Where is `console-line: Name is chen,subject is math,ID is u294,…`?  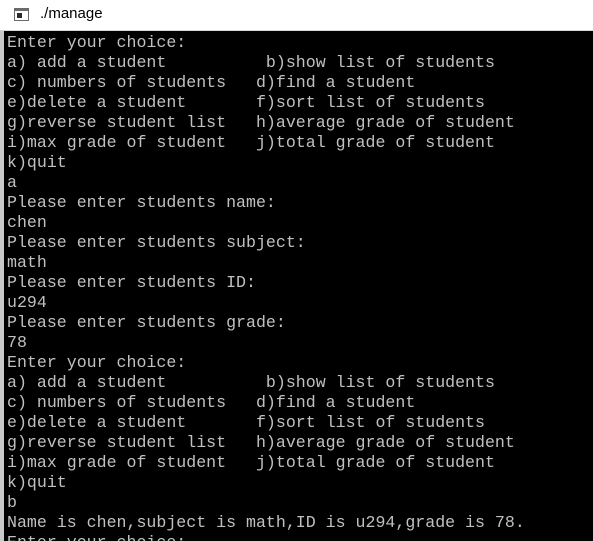 console-line: Name is chen,subject is math,ID is u294,… is located at coordinates (266, 522).